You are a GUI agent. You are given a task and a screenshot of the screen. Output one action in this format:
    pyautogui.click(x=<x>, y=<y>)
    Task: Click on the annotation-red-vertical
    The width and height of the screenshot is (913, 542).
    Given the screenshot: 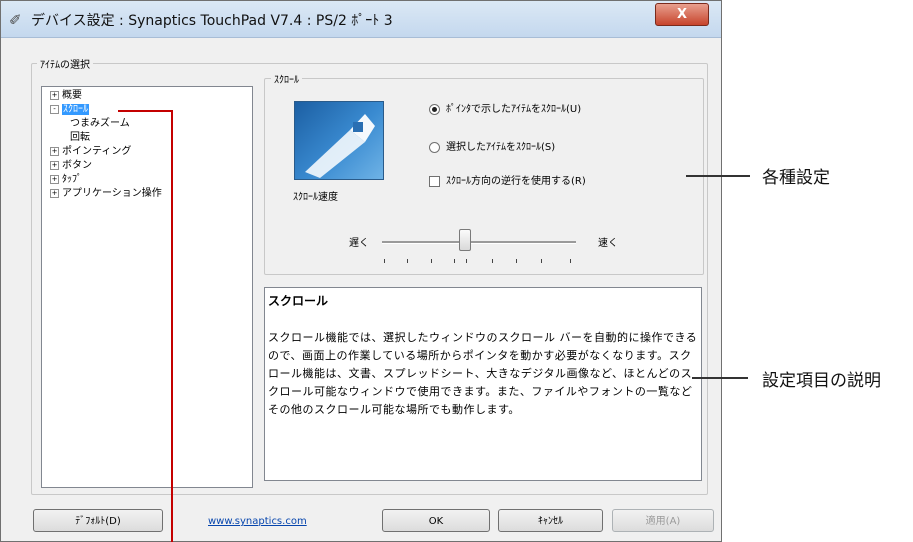 What is the action you would take?
    pyautogui.click(x=172, y=326)
    